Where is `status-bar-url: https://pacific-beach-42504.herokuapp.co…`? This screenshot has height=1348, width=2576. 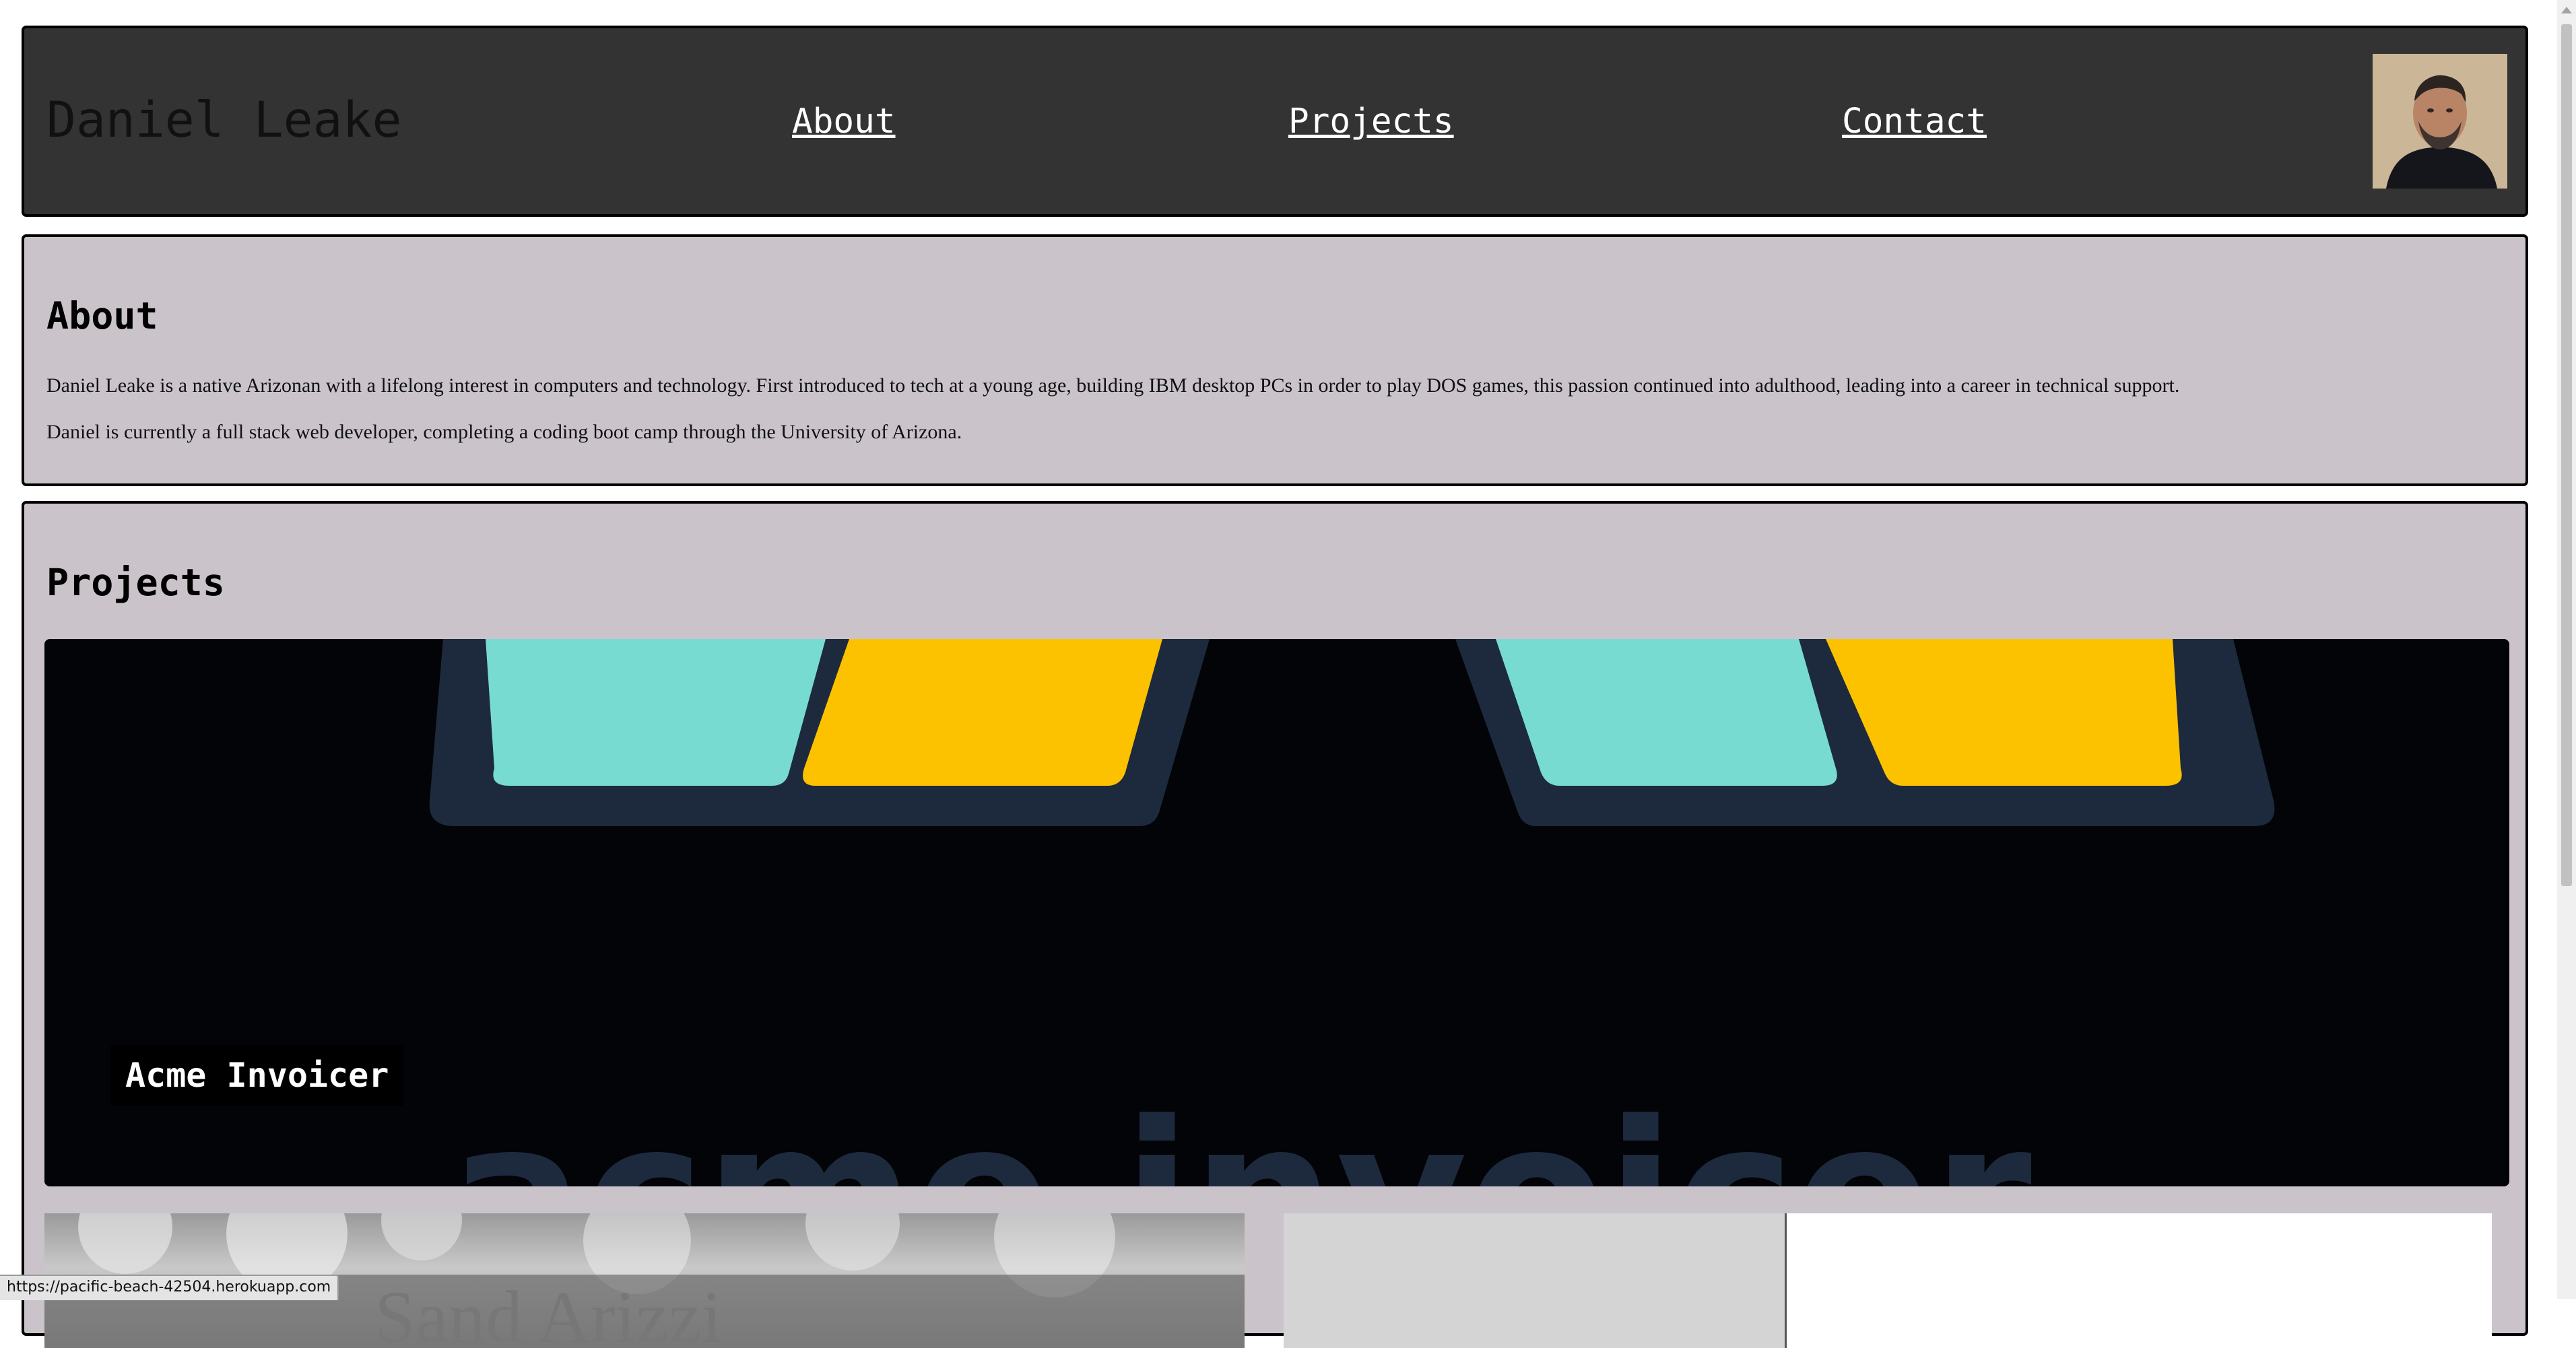 status-bar-url: https://pacific-beach-42504.herokuapp.co… is located at coordinates (169, 1287).